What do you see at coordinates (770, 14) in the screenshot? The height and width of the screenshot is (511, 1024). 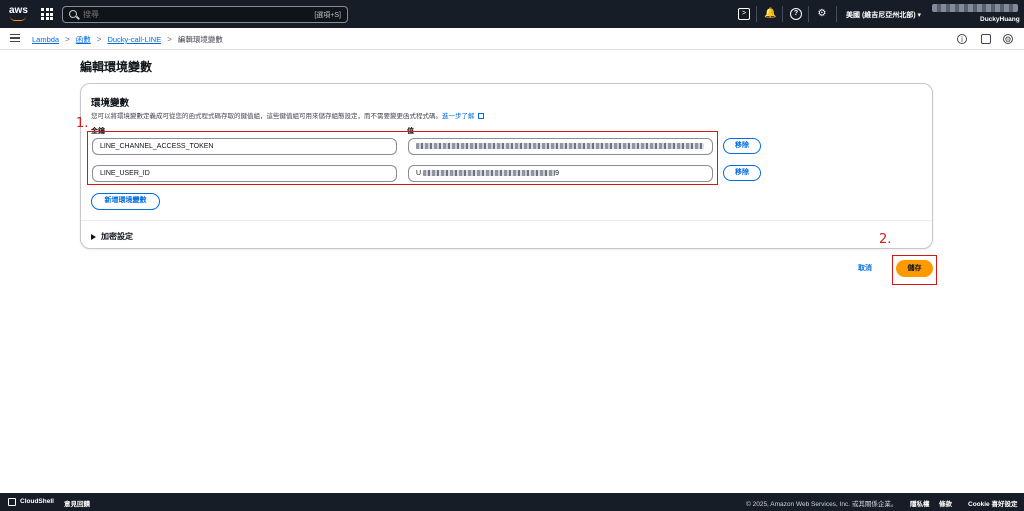 I see `bell-icon: 🔔` at bounding box center [770, 14].